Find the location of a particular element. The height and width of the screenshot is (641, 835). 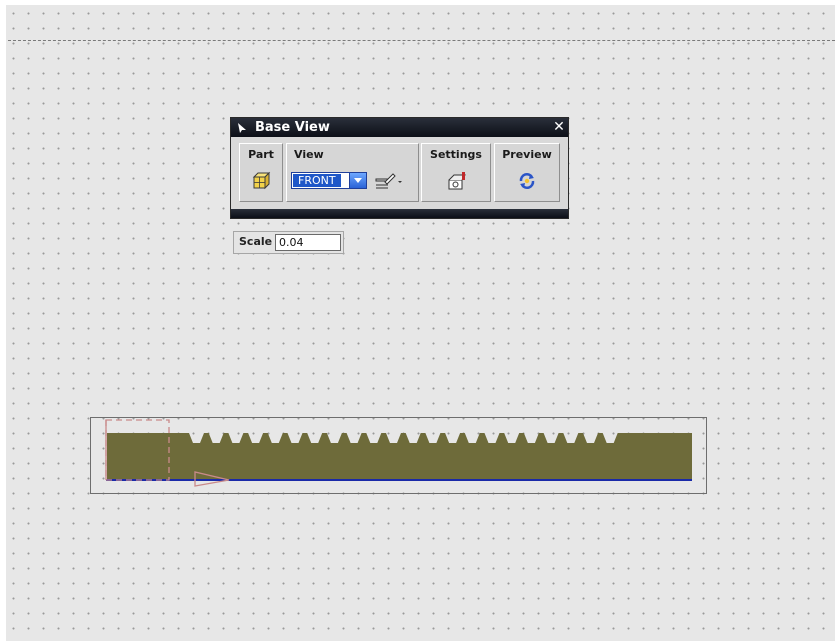

settings-group: Settings is located at coordinates (456, 172).